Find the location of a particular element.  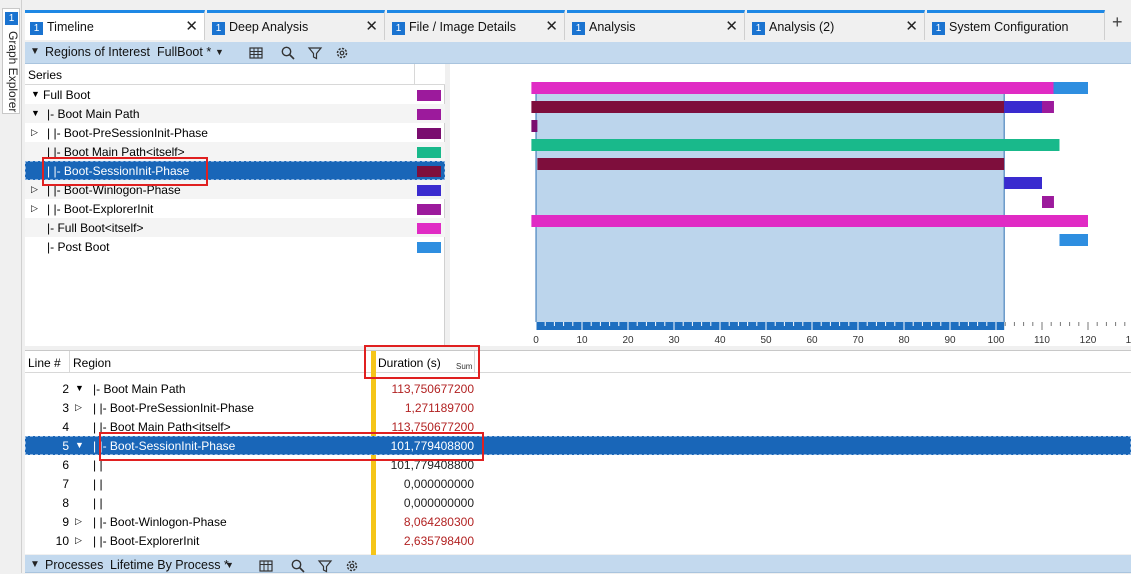

series-row-boot-sessioninit-phase: | |- Boot-SessionInit-Phase is located at coordinates (235, 170).